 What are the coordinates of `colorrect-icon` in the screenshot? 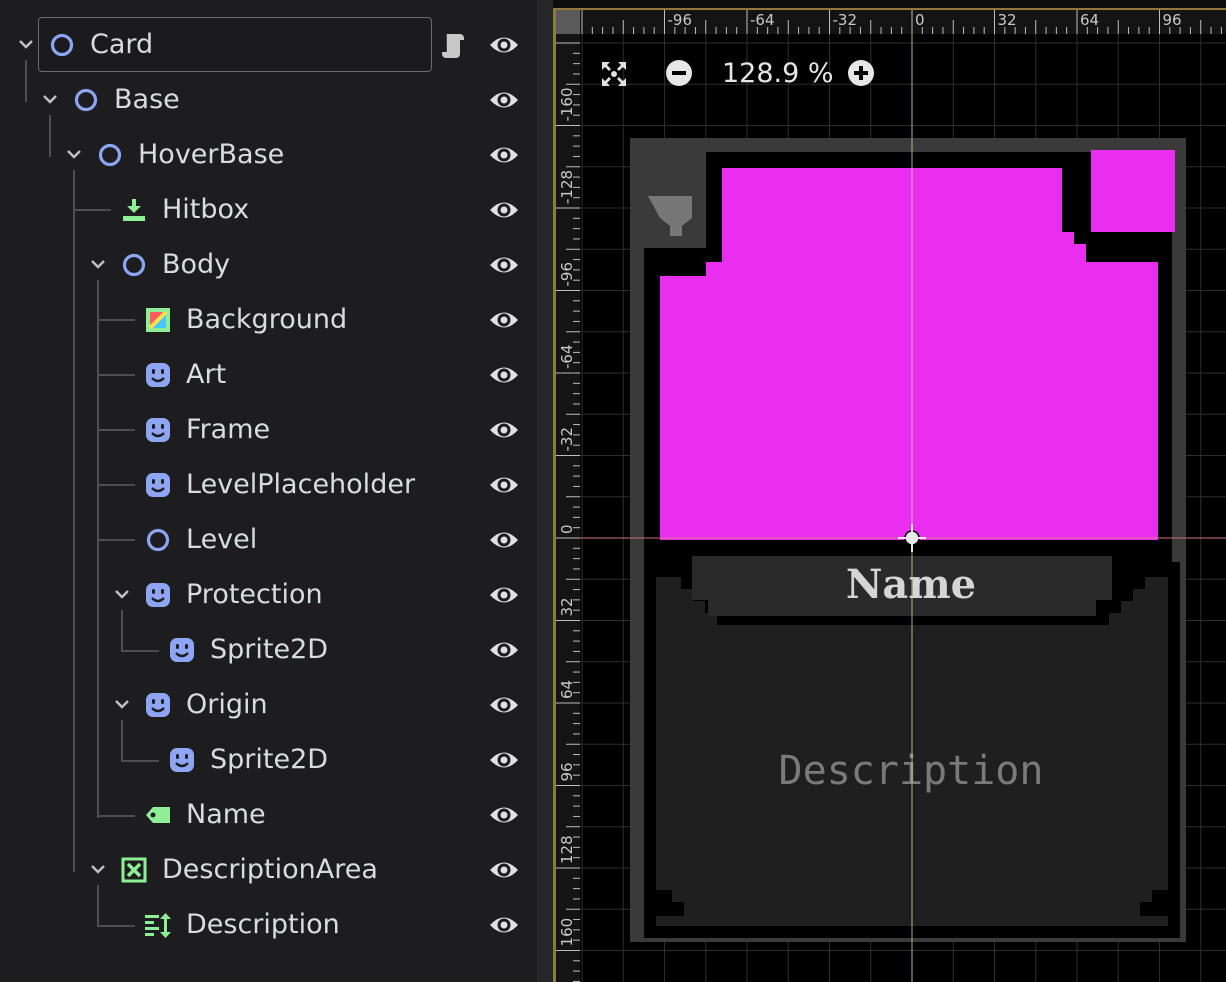 It's located at (158, 320).